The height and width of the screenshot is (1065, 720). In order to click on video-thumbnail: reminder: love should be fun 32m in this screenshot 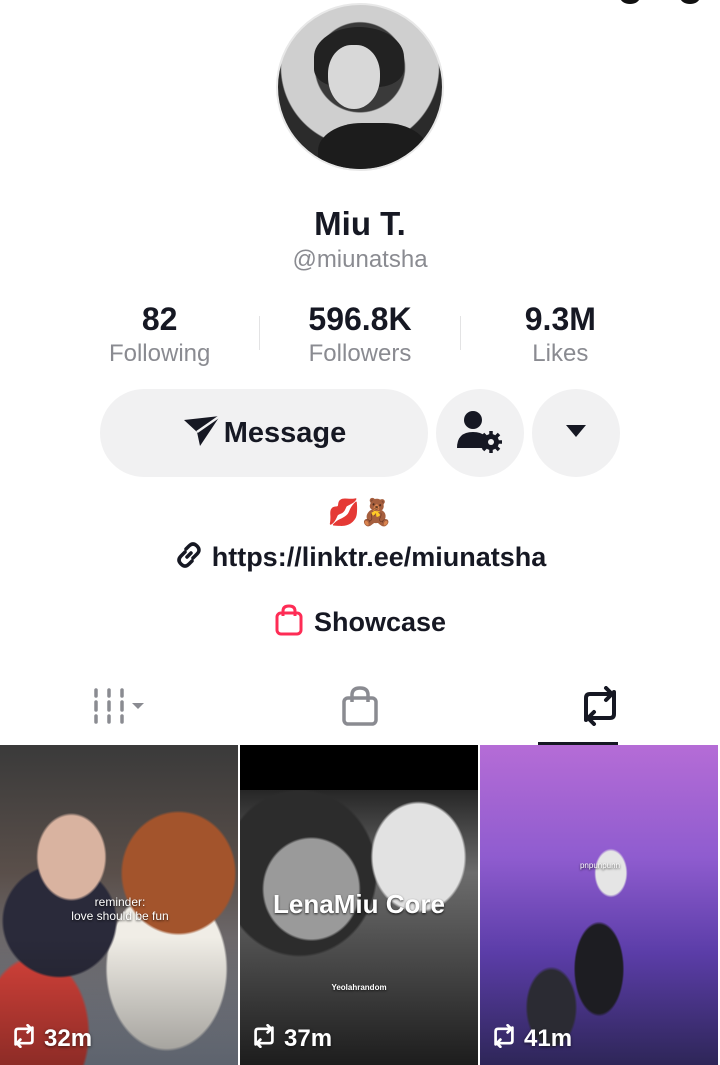, I will do `click(119, 905)`.